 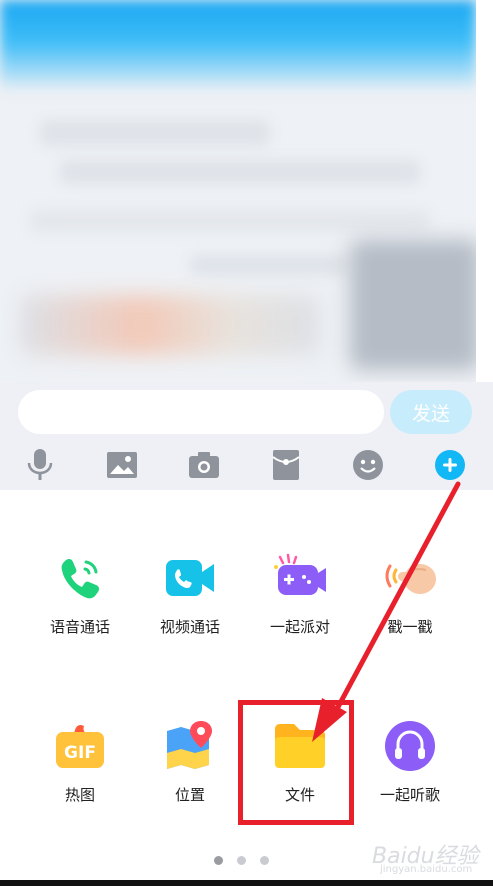 What do you see at coordinates (238, 46) in the screenshot?
I see `chat-header` at bounding box center [238, 46].